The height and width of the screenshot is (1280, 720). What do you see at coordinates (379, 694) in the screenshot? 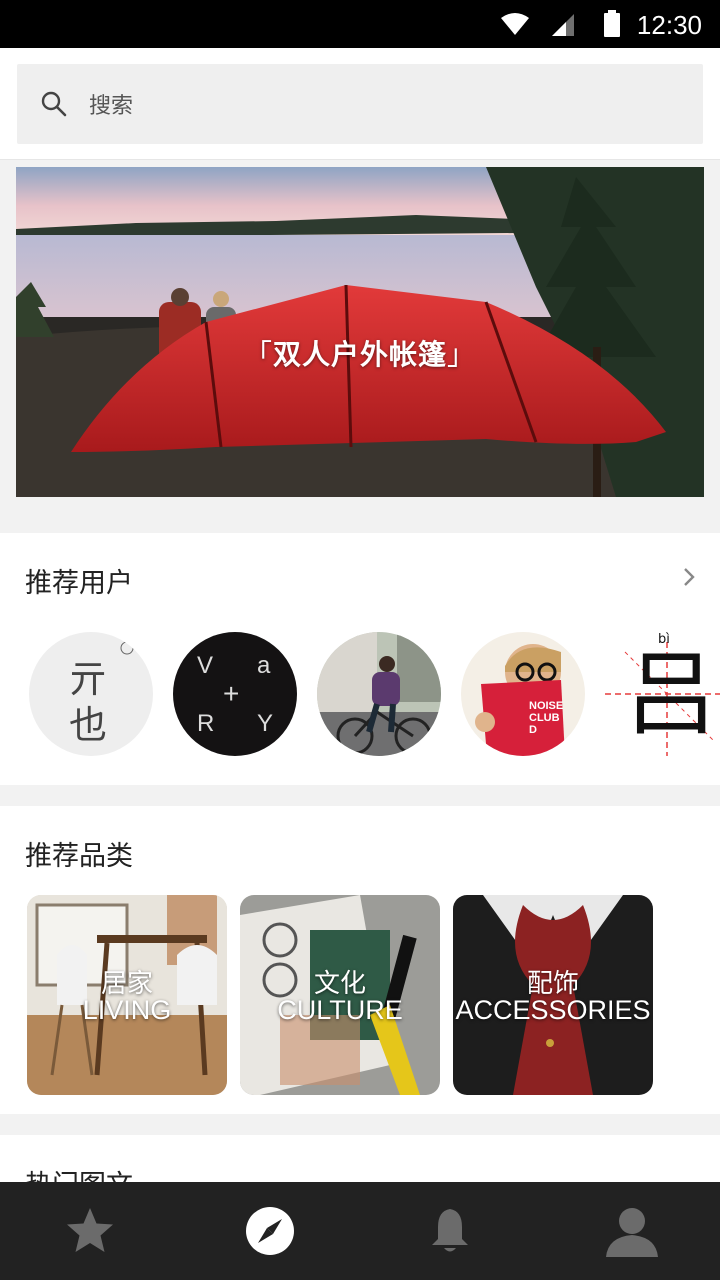
I see `user-avatar` at bounding box center [379, 694].